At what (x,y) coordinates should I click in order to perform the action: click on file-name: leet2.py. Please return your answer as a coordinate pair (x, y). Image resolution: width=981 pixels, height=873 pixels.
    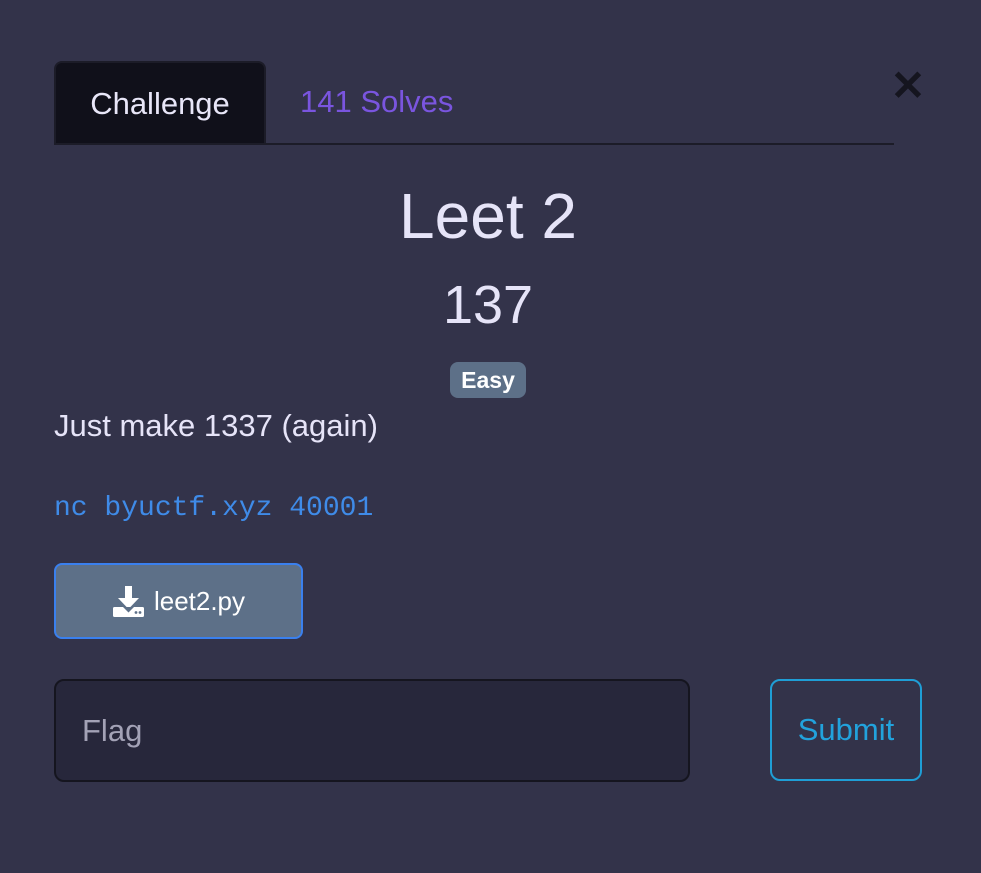
    Looking at the image, I should click on (199, 600).